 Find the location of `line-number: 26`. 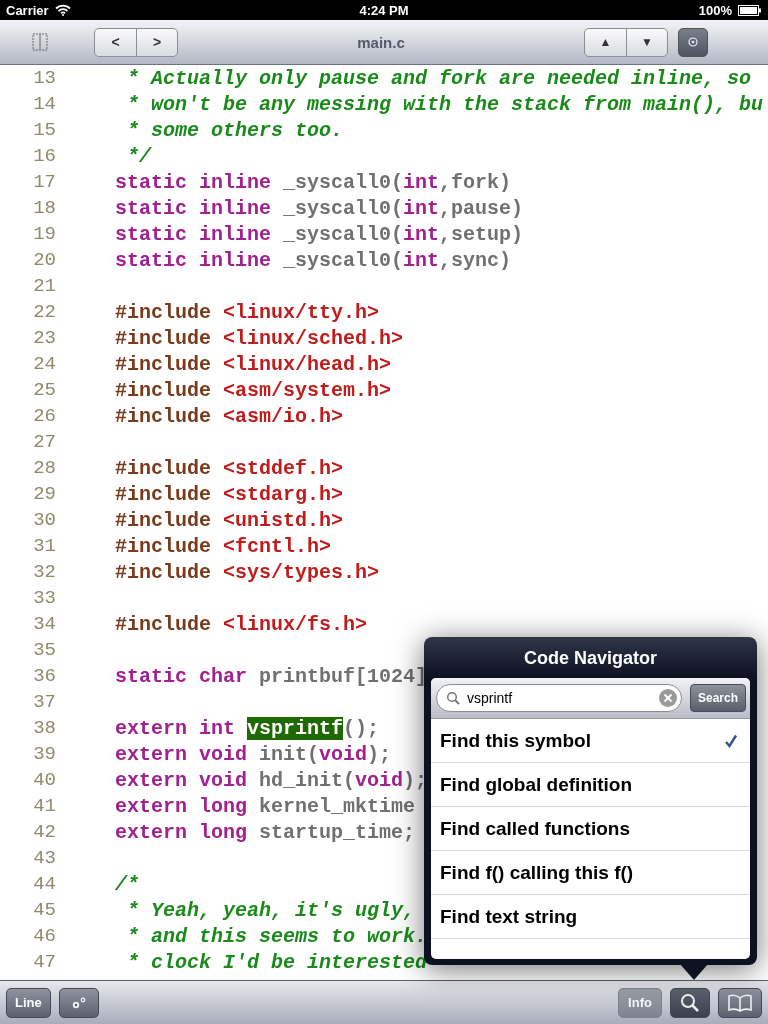

line-number: 26 is located at coordinates (44, 416).